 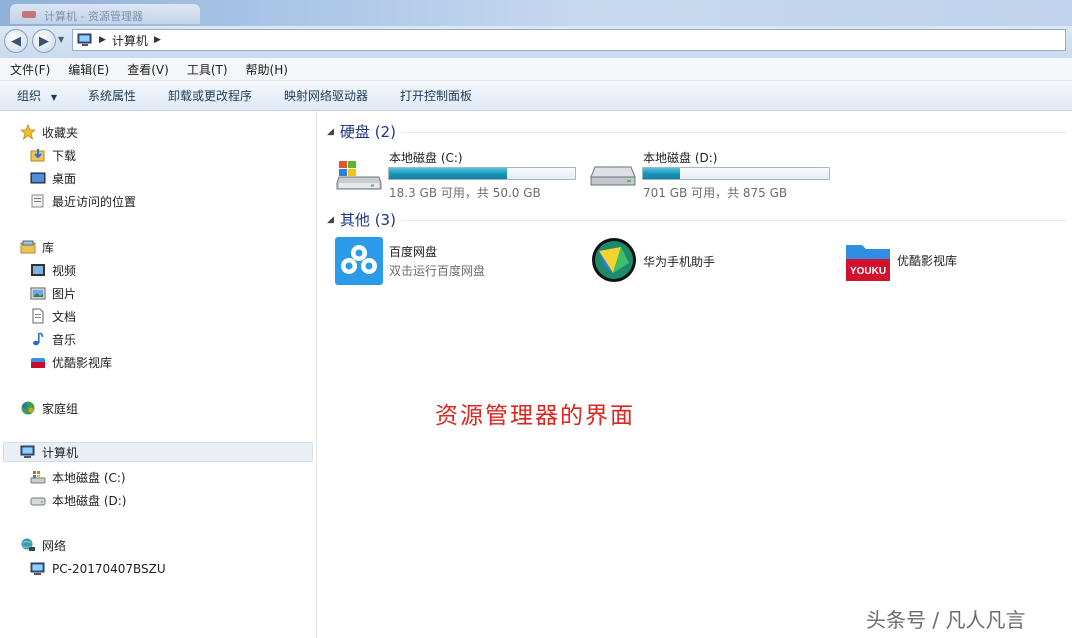 I want to click on organize-button: 组织 ▼, so click(x=35, y=95).